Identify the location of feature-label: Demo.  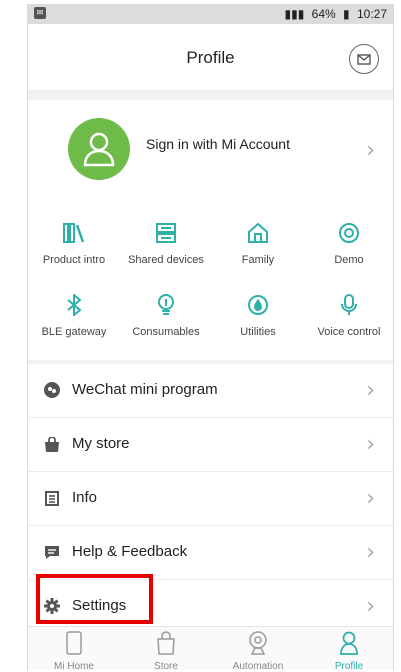
(349, 260).